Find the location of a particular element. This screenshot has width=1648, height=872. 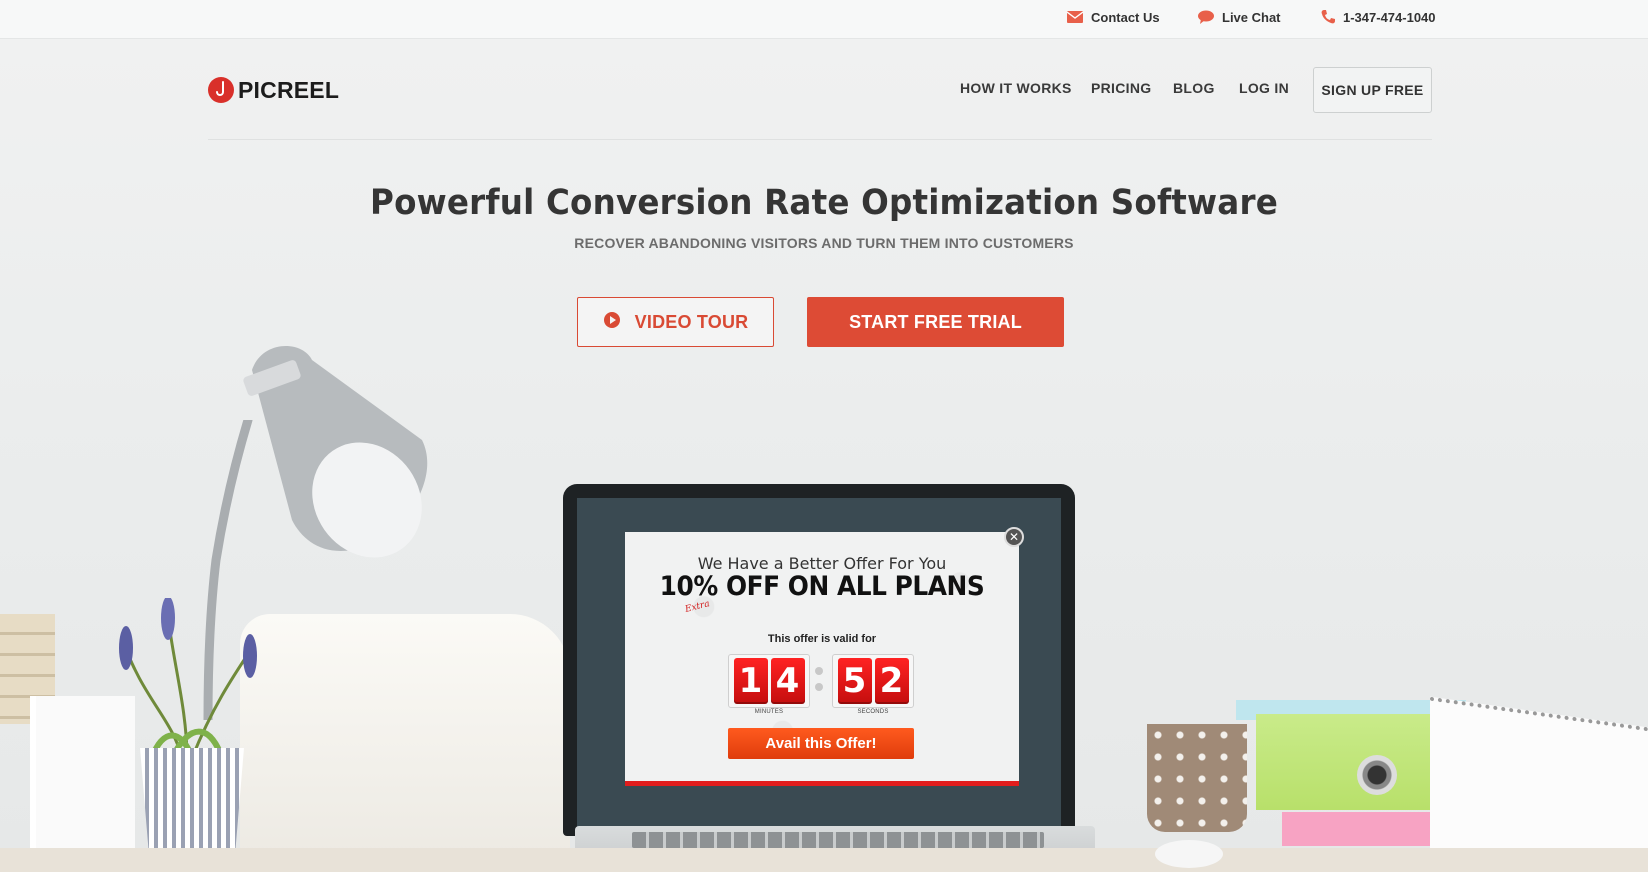

minutes-label: MINUTES is located at coordinates (769, 712).